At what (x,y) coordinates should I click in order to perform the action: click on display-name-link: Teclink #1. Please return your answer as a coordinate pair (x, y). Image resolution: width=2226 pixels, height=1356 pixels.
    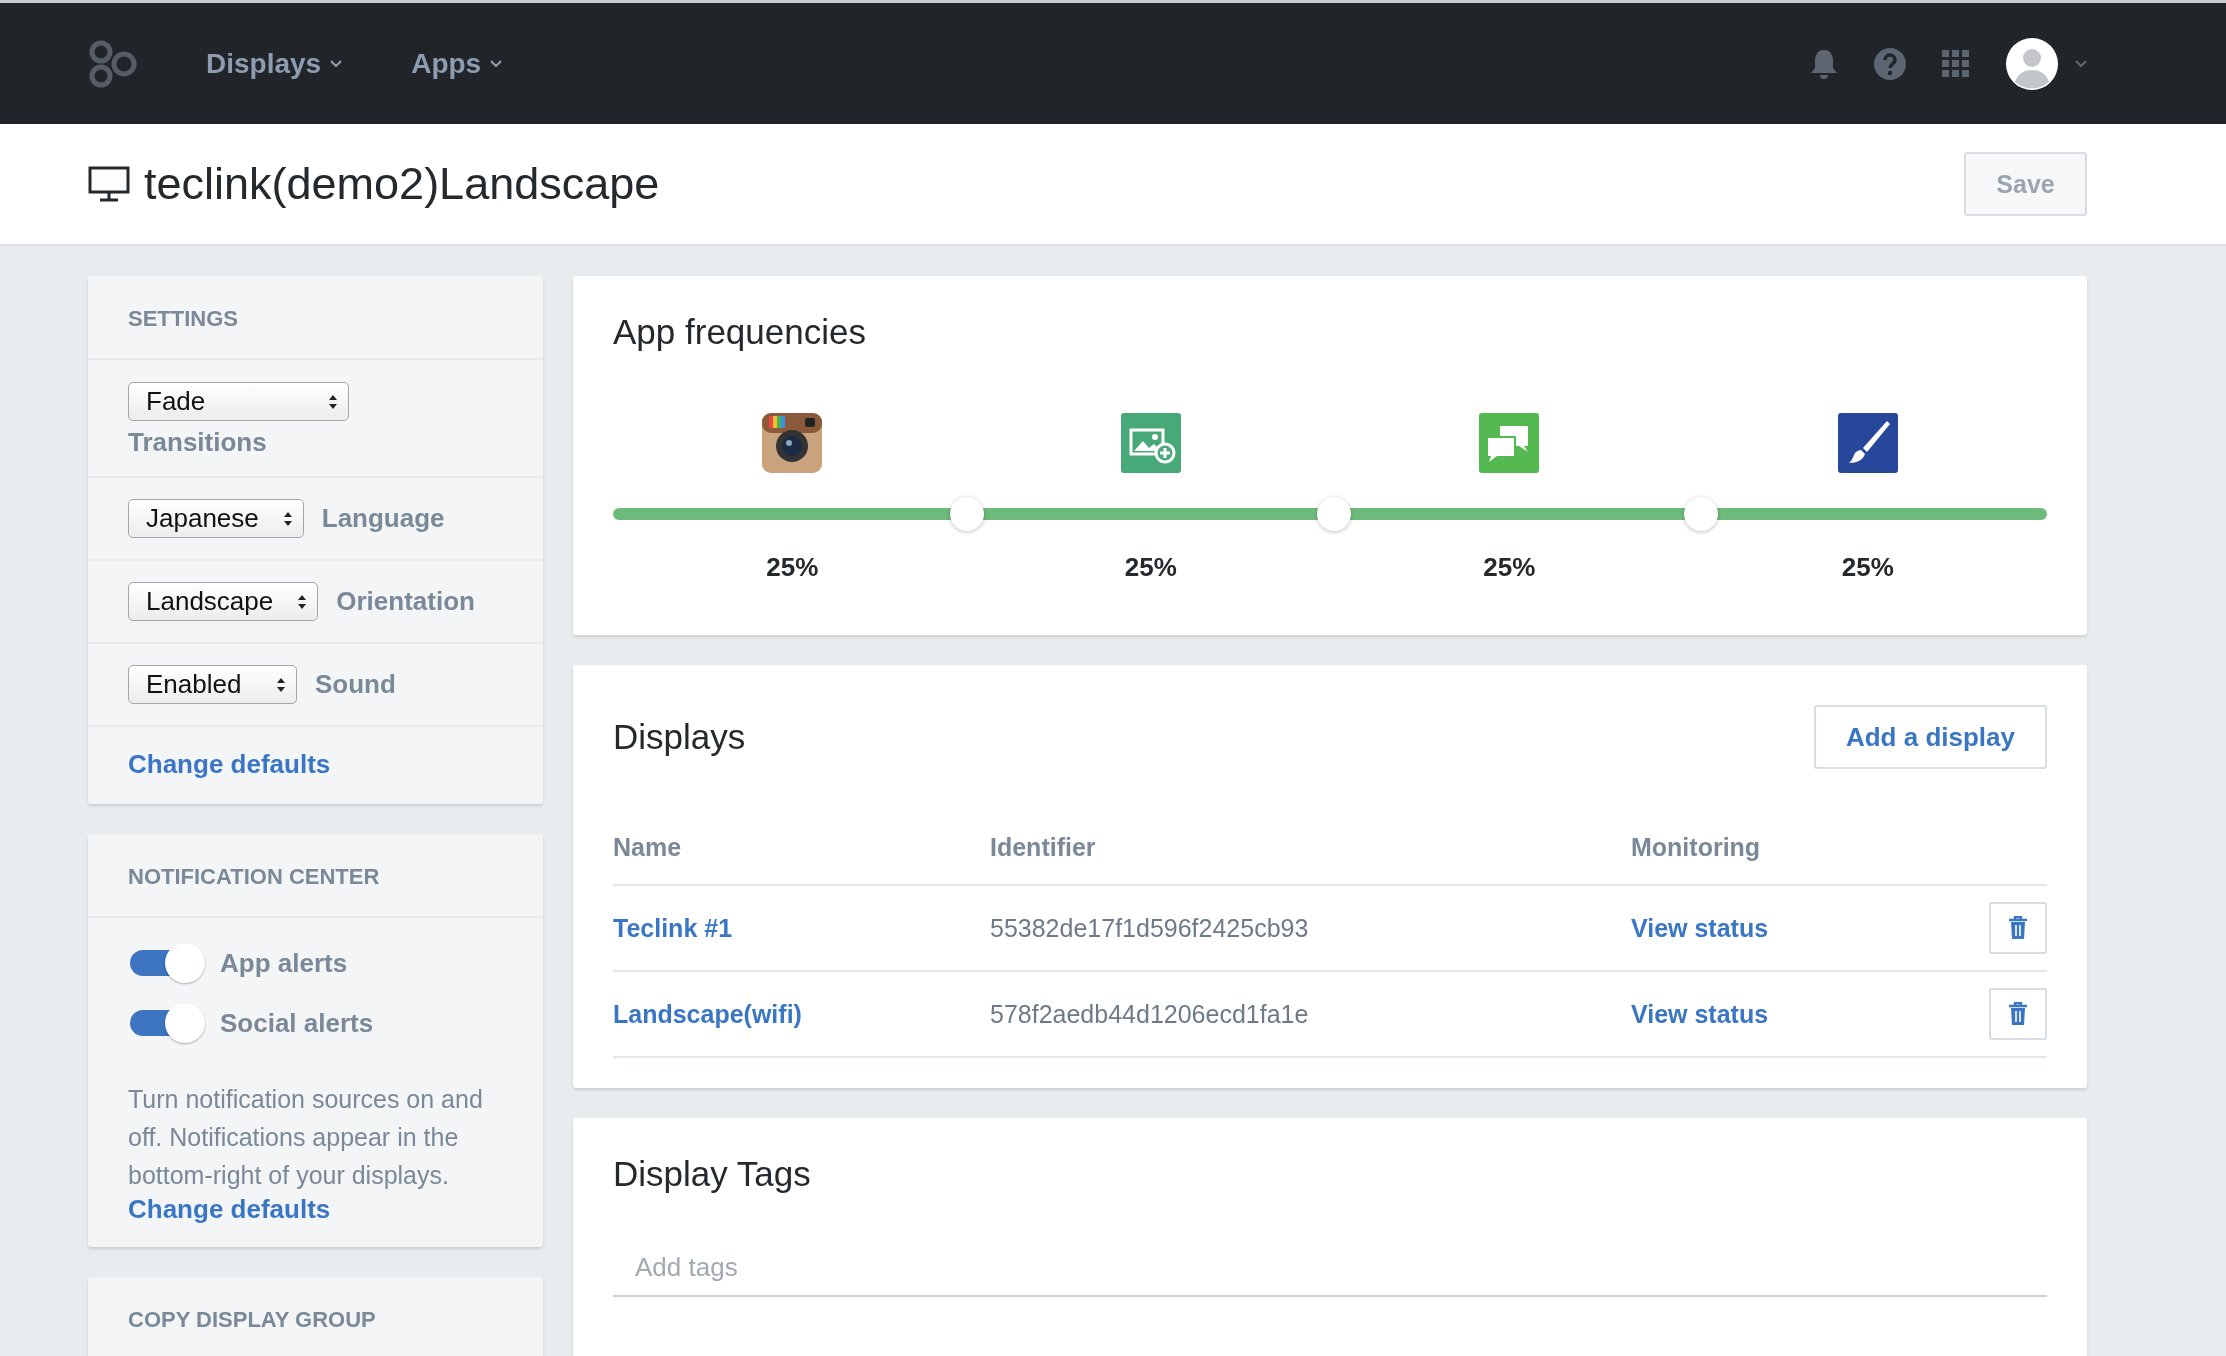
    Looking at the image, I should click on (673, 928).